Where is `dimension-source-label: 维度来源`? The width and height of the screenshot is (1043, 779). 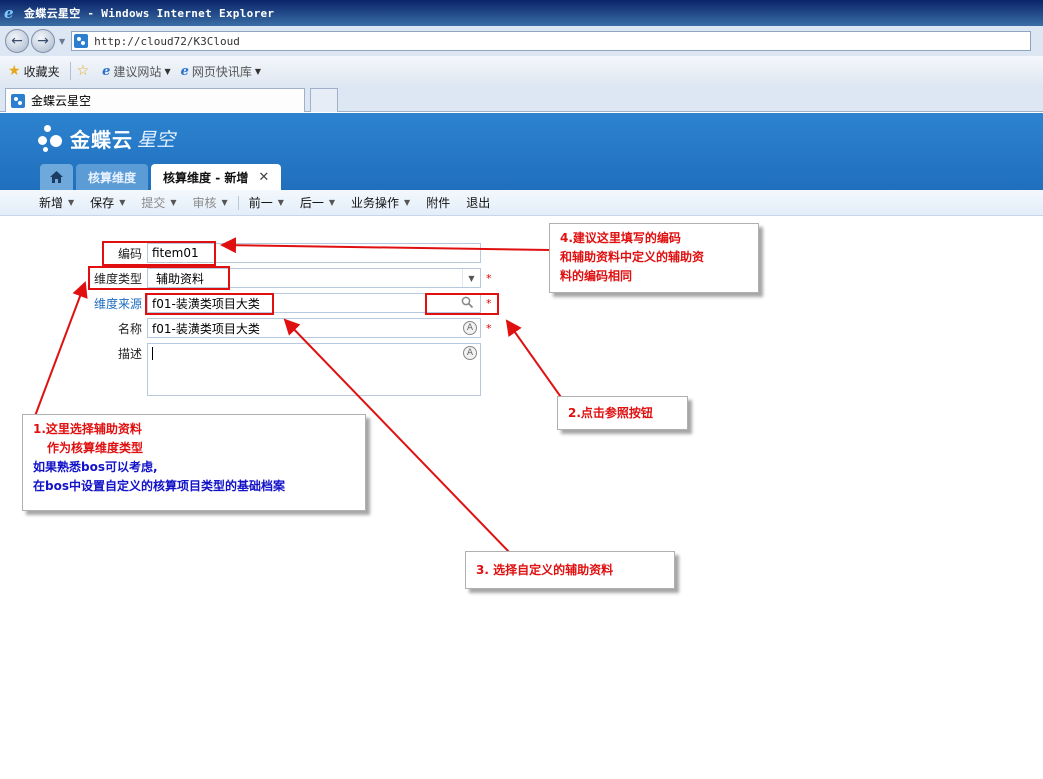
dimension-source-label: 维度来源 is located at coordinates (114, 303).